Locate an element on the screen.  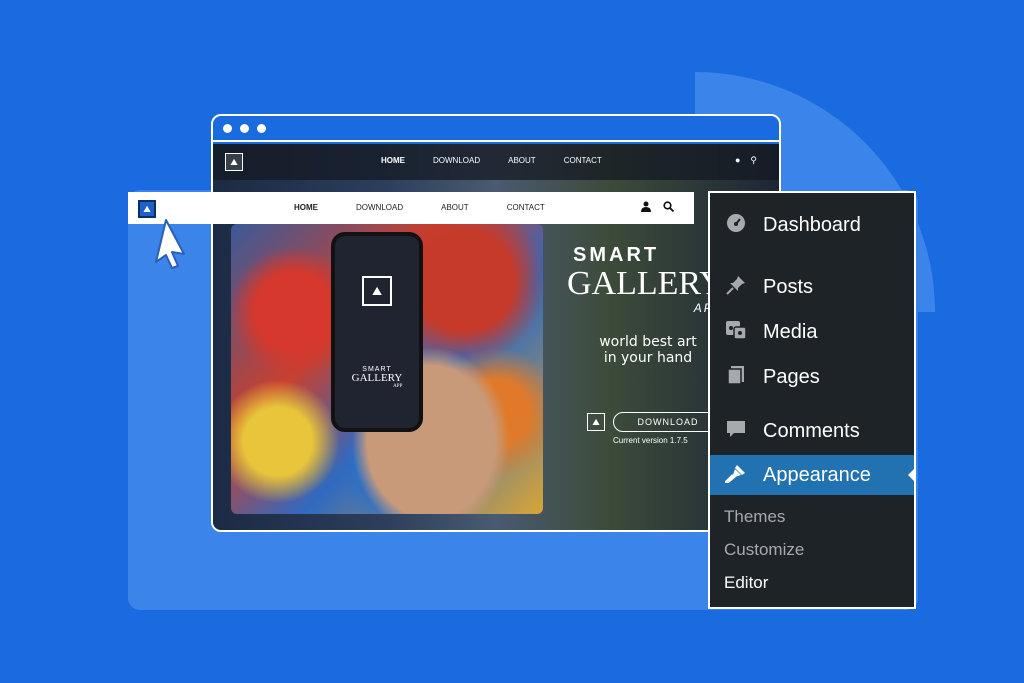
phone-brand-gallery: GALLERY is located at coordinates (377, 378).